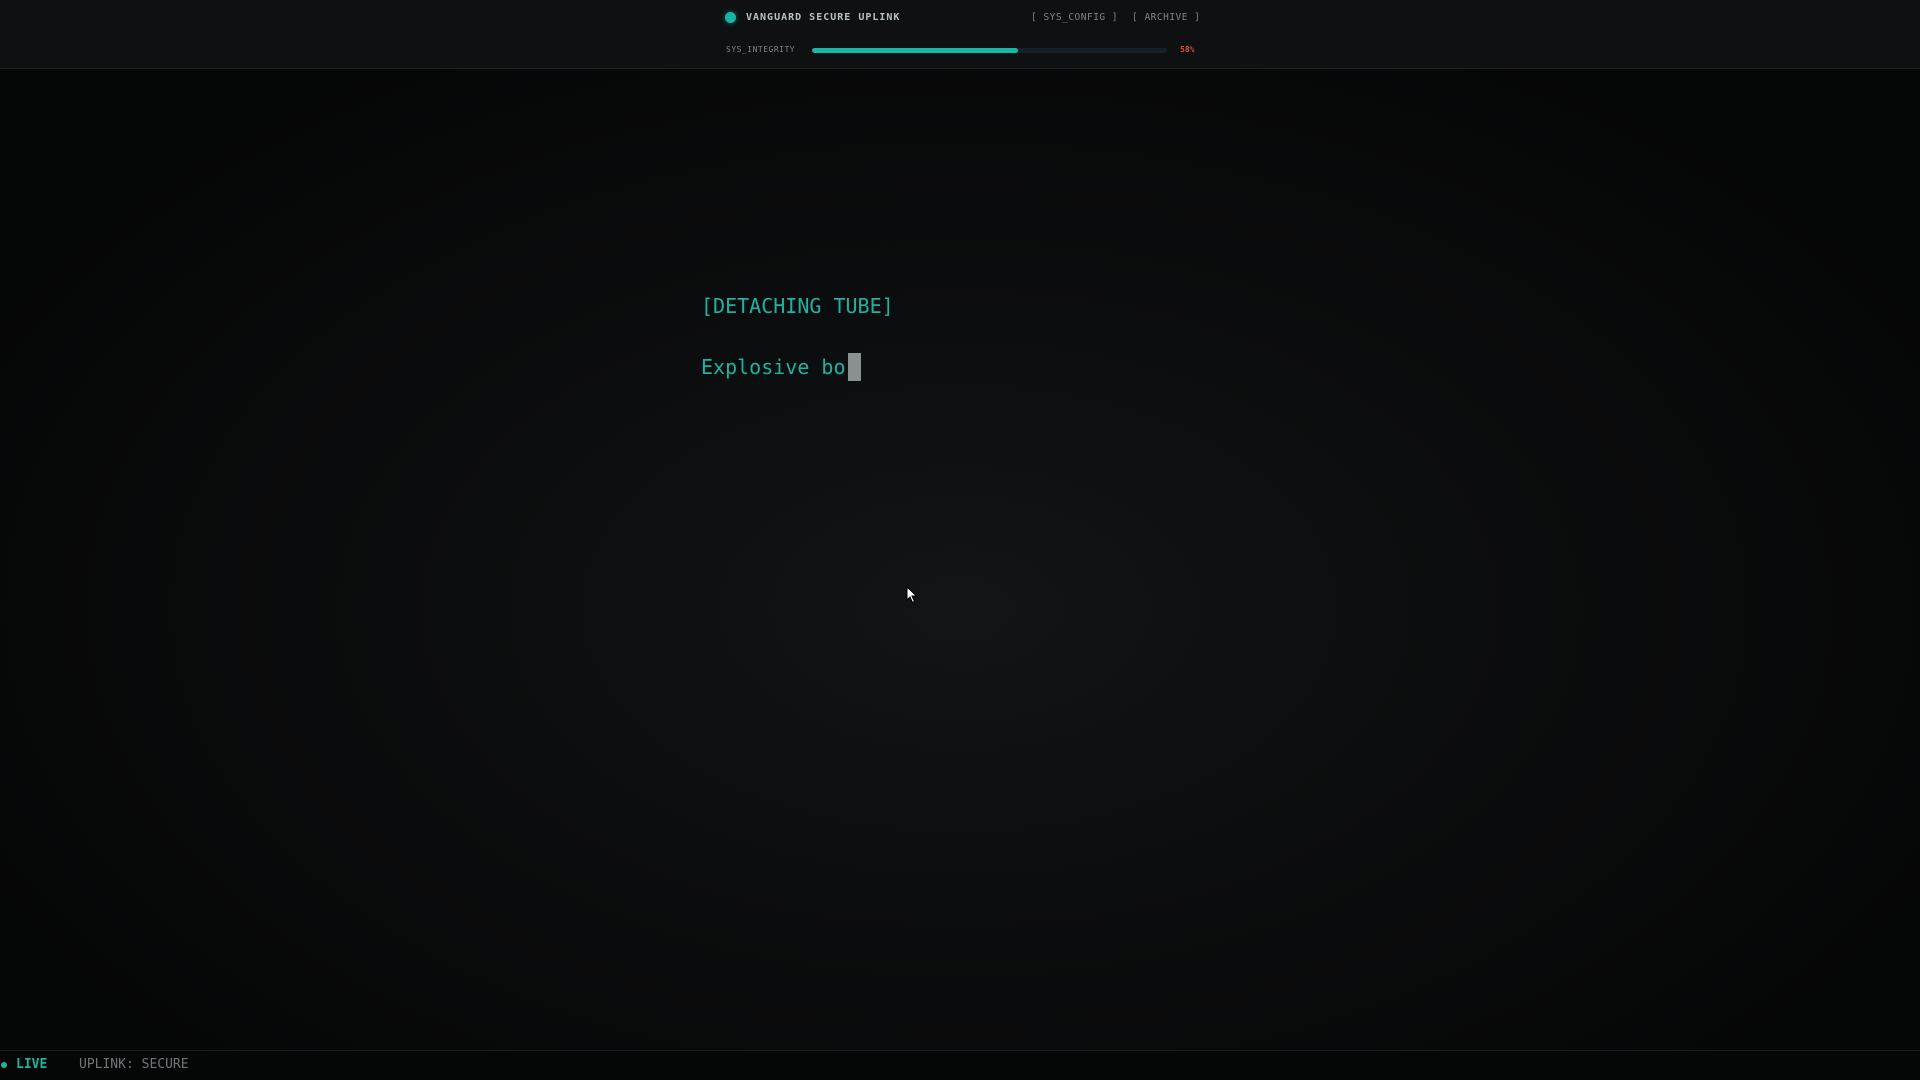 The width and height of the screenshot is (1920, 1080). Describe the element at coordinates (960, 1065) in the screenshot. I see `status-footer: LIVE UPLINK: SECURE` at that location.